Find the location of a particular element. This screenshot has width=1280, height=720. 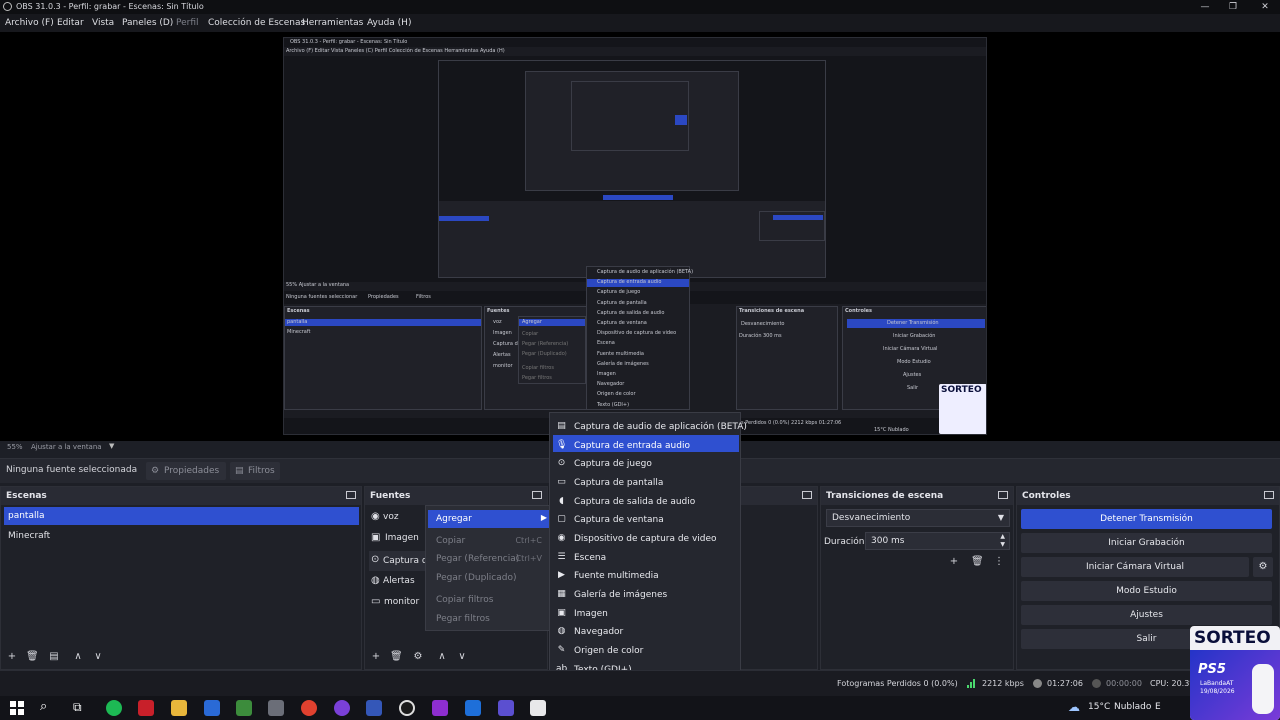

start-virtual-cam-button: Iniciar Cámara Virtual is located at coordinates (1135, 567).